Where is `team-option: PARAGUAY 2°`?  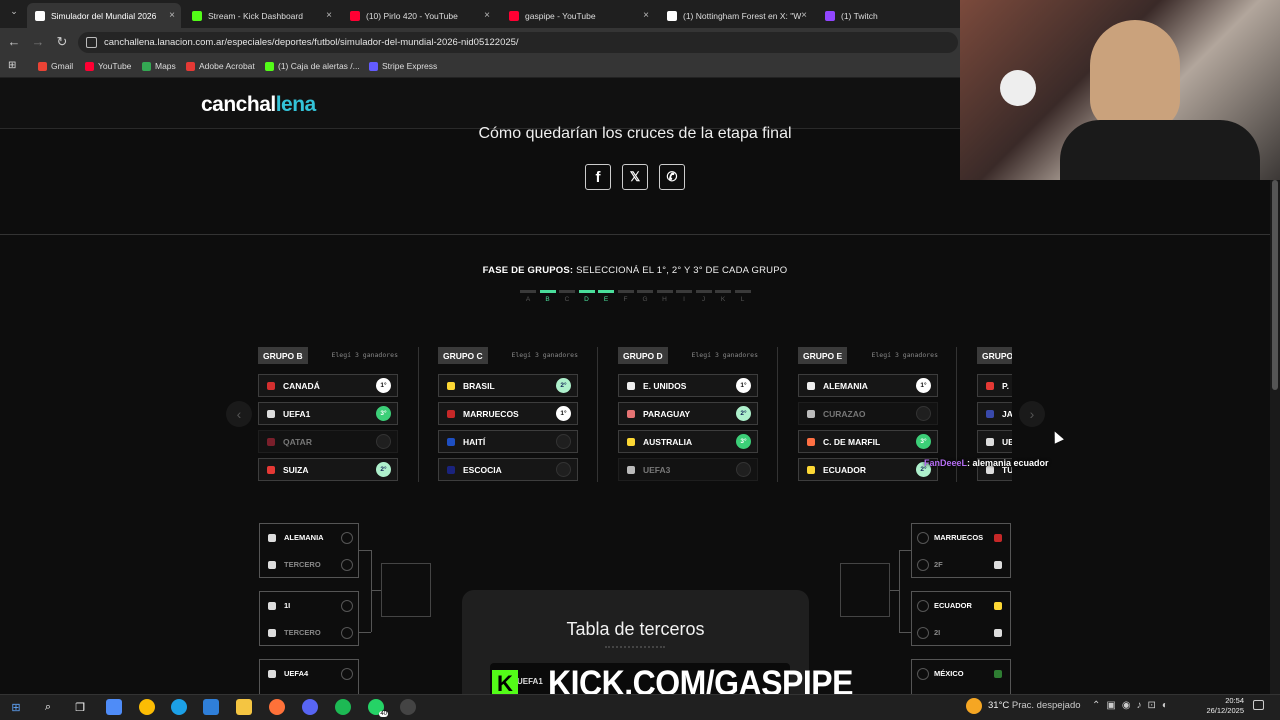 team-option: PARAGUAY 2° is located at coordinates (688, 413).